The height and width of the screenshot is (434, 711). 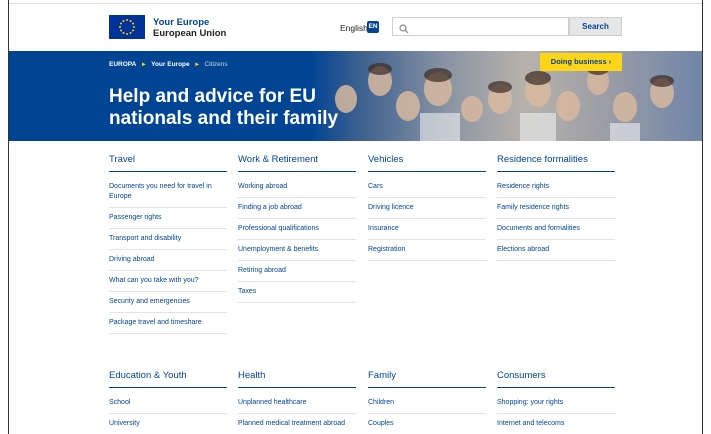 What do you see at coordinates (556, 250) in the screenshot?
I see `link-elections-abroad: Elections abroad` at bounding box center [556, 250].